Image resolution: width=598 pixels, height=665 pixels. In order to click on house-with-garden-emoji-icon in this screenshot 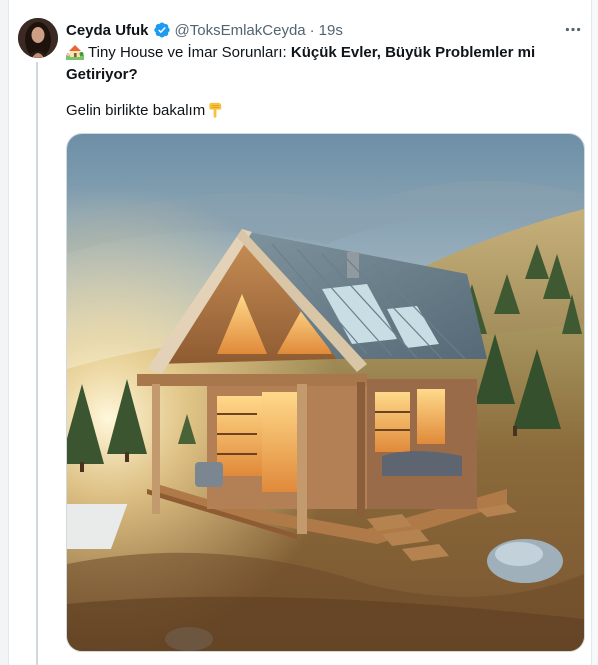, I will do `click(75, 51)`.